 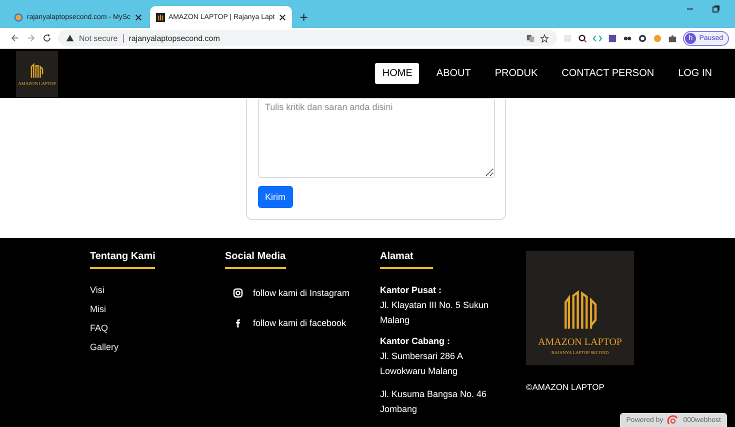 What do you see at coordinates (597, 38) in the screenshot?
I see `code-icon` at bounding box center [597, 38].